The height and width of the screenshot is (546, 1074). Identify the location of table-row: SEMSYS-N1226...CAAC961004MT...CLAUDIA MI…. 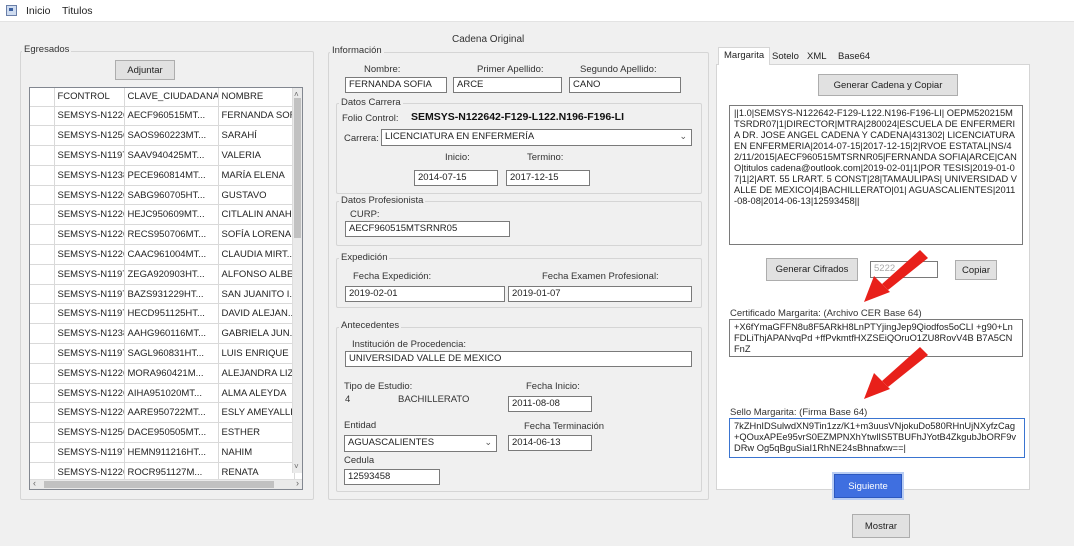
(162, 254).